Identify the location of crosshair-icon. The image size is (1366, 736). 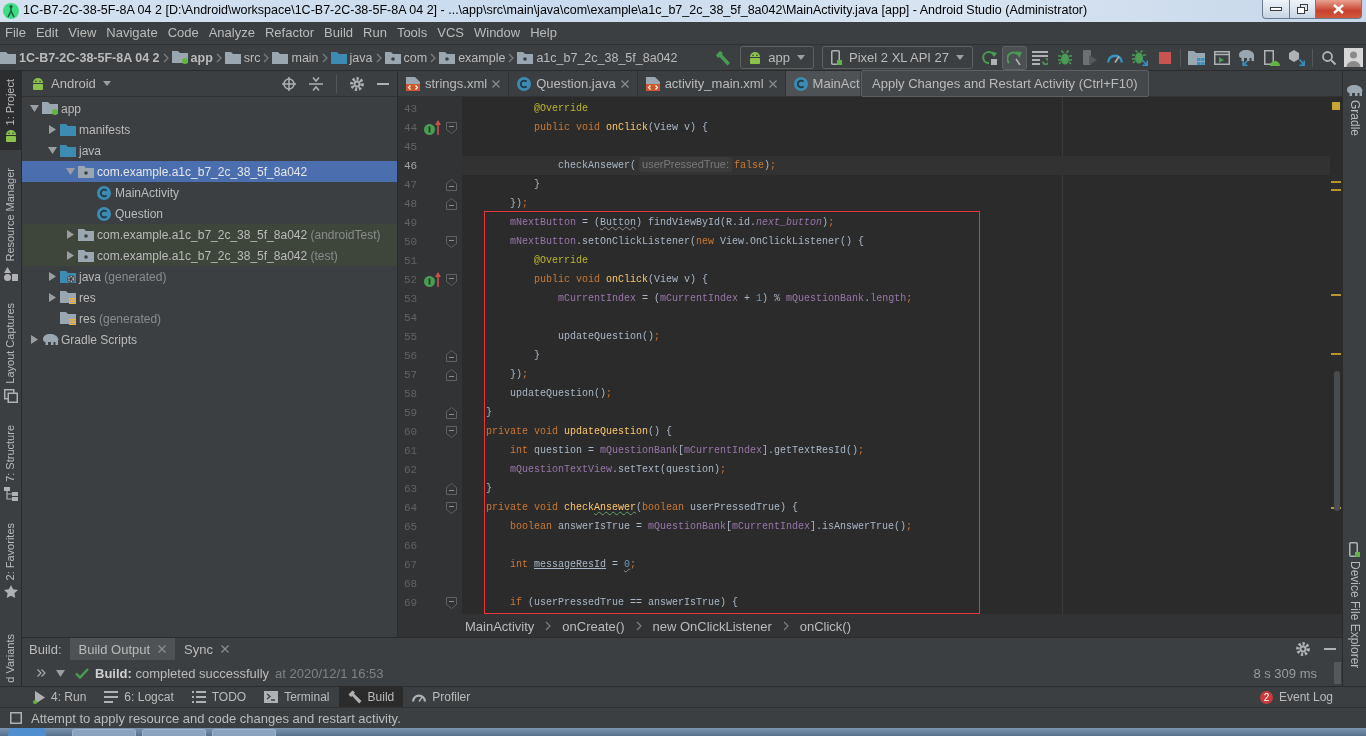
(289, 83).